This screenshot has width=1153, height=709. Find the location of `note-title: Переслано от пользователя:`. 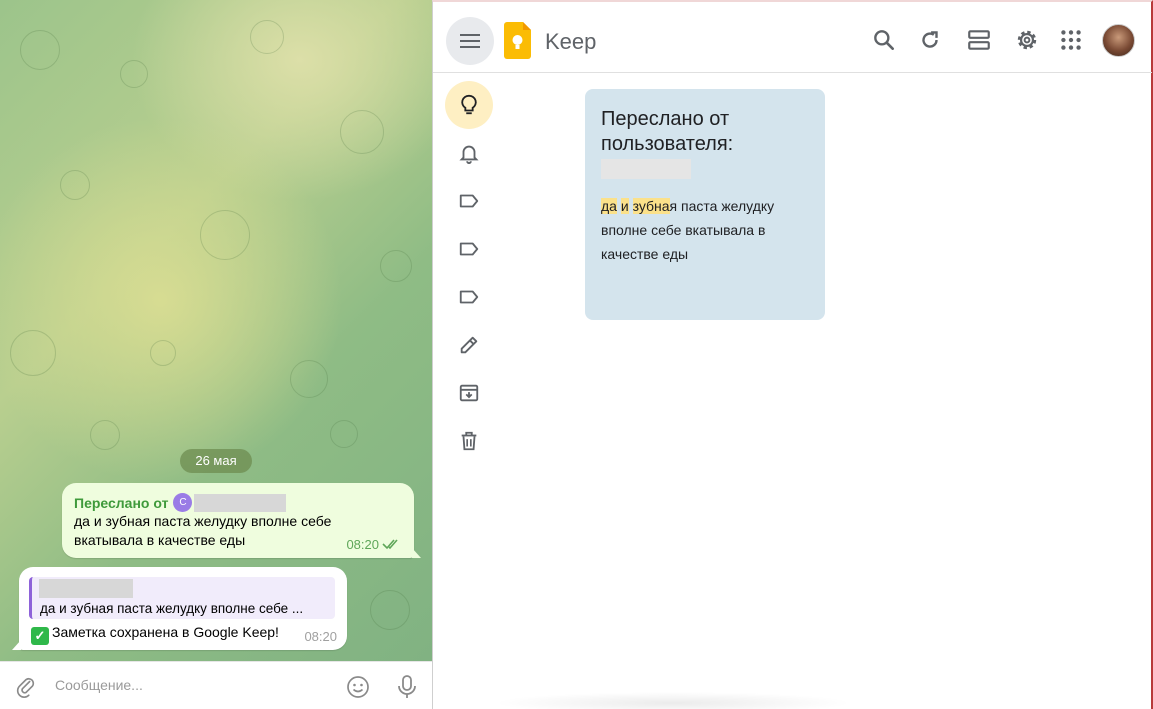

note-title: Переслано от пользователя: is located at coordinates (667, 131).